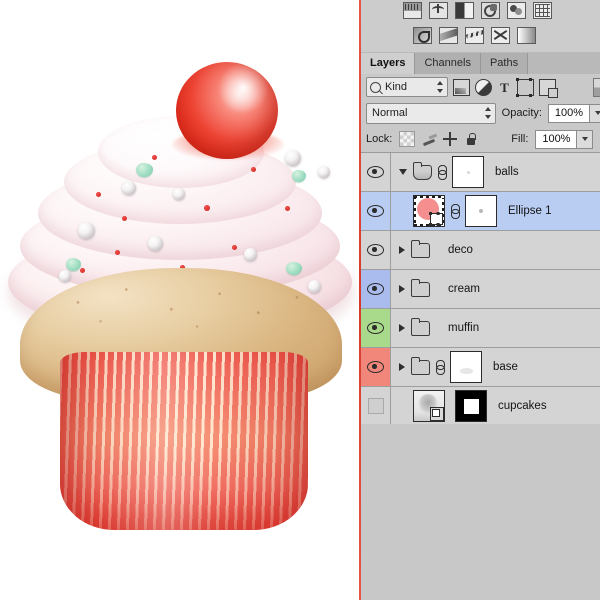 This screenshot has height=600, width=600. What do you see at coordinates (474, 35) in the screenshot?
I see `threshold-icon` at bounding box center [474, 35].